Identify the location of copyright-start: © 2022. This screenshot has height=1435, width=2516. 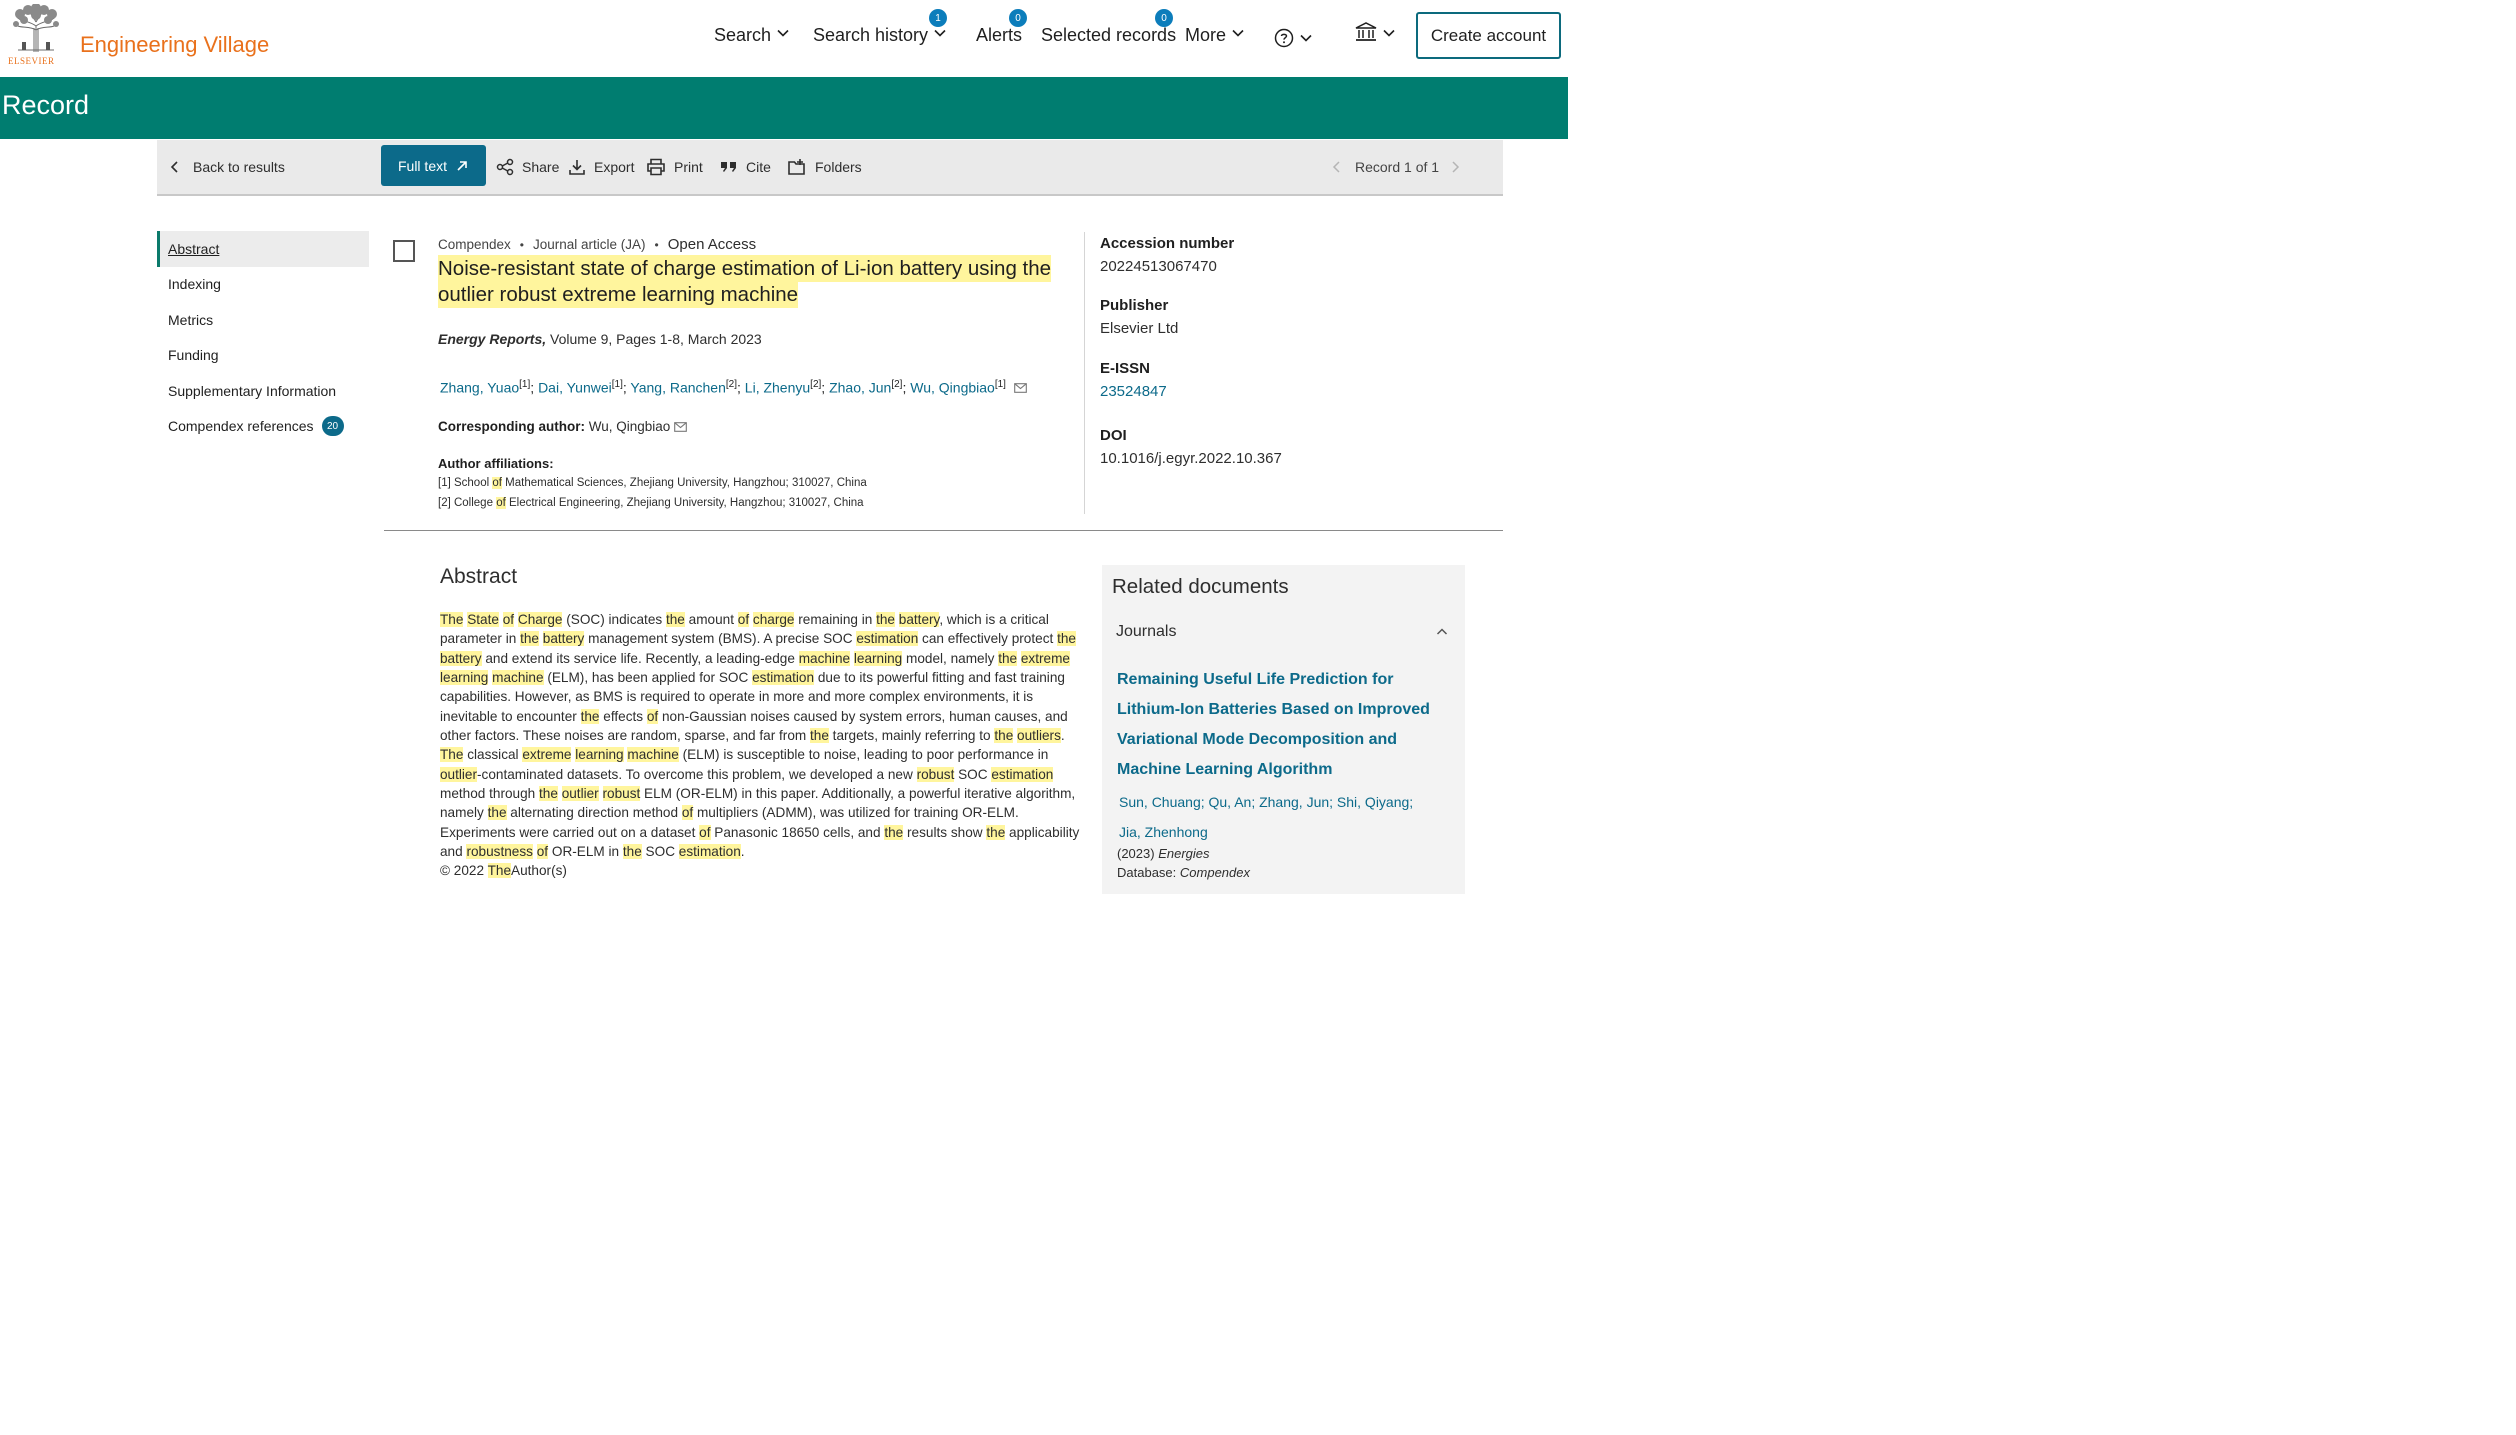
(462, 871).